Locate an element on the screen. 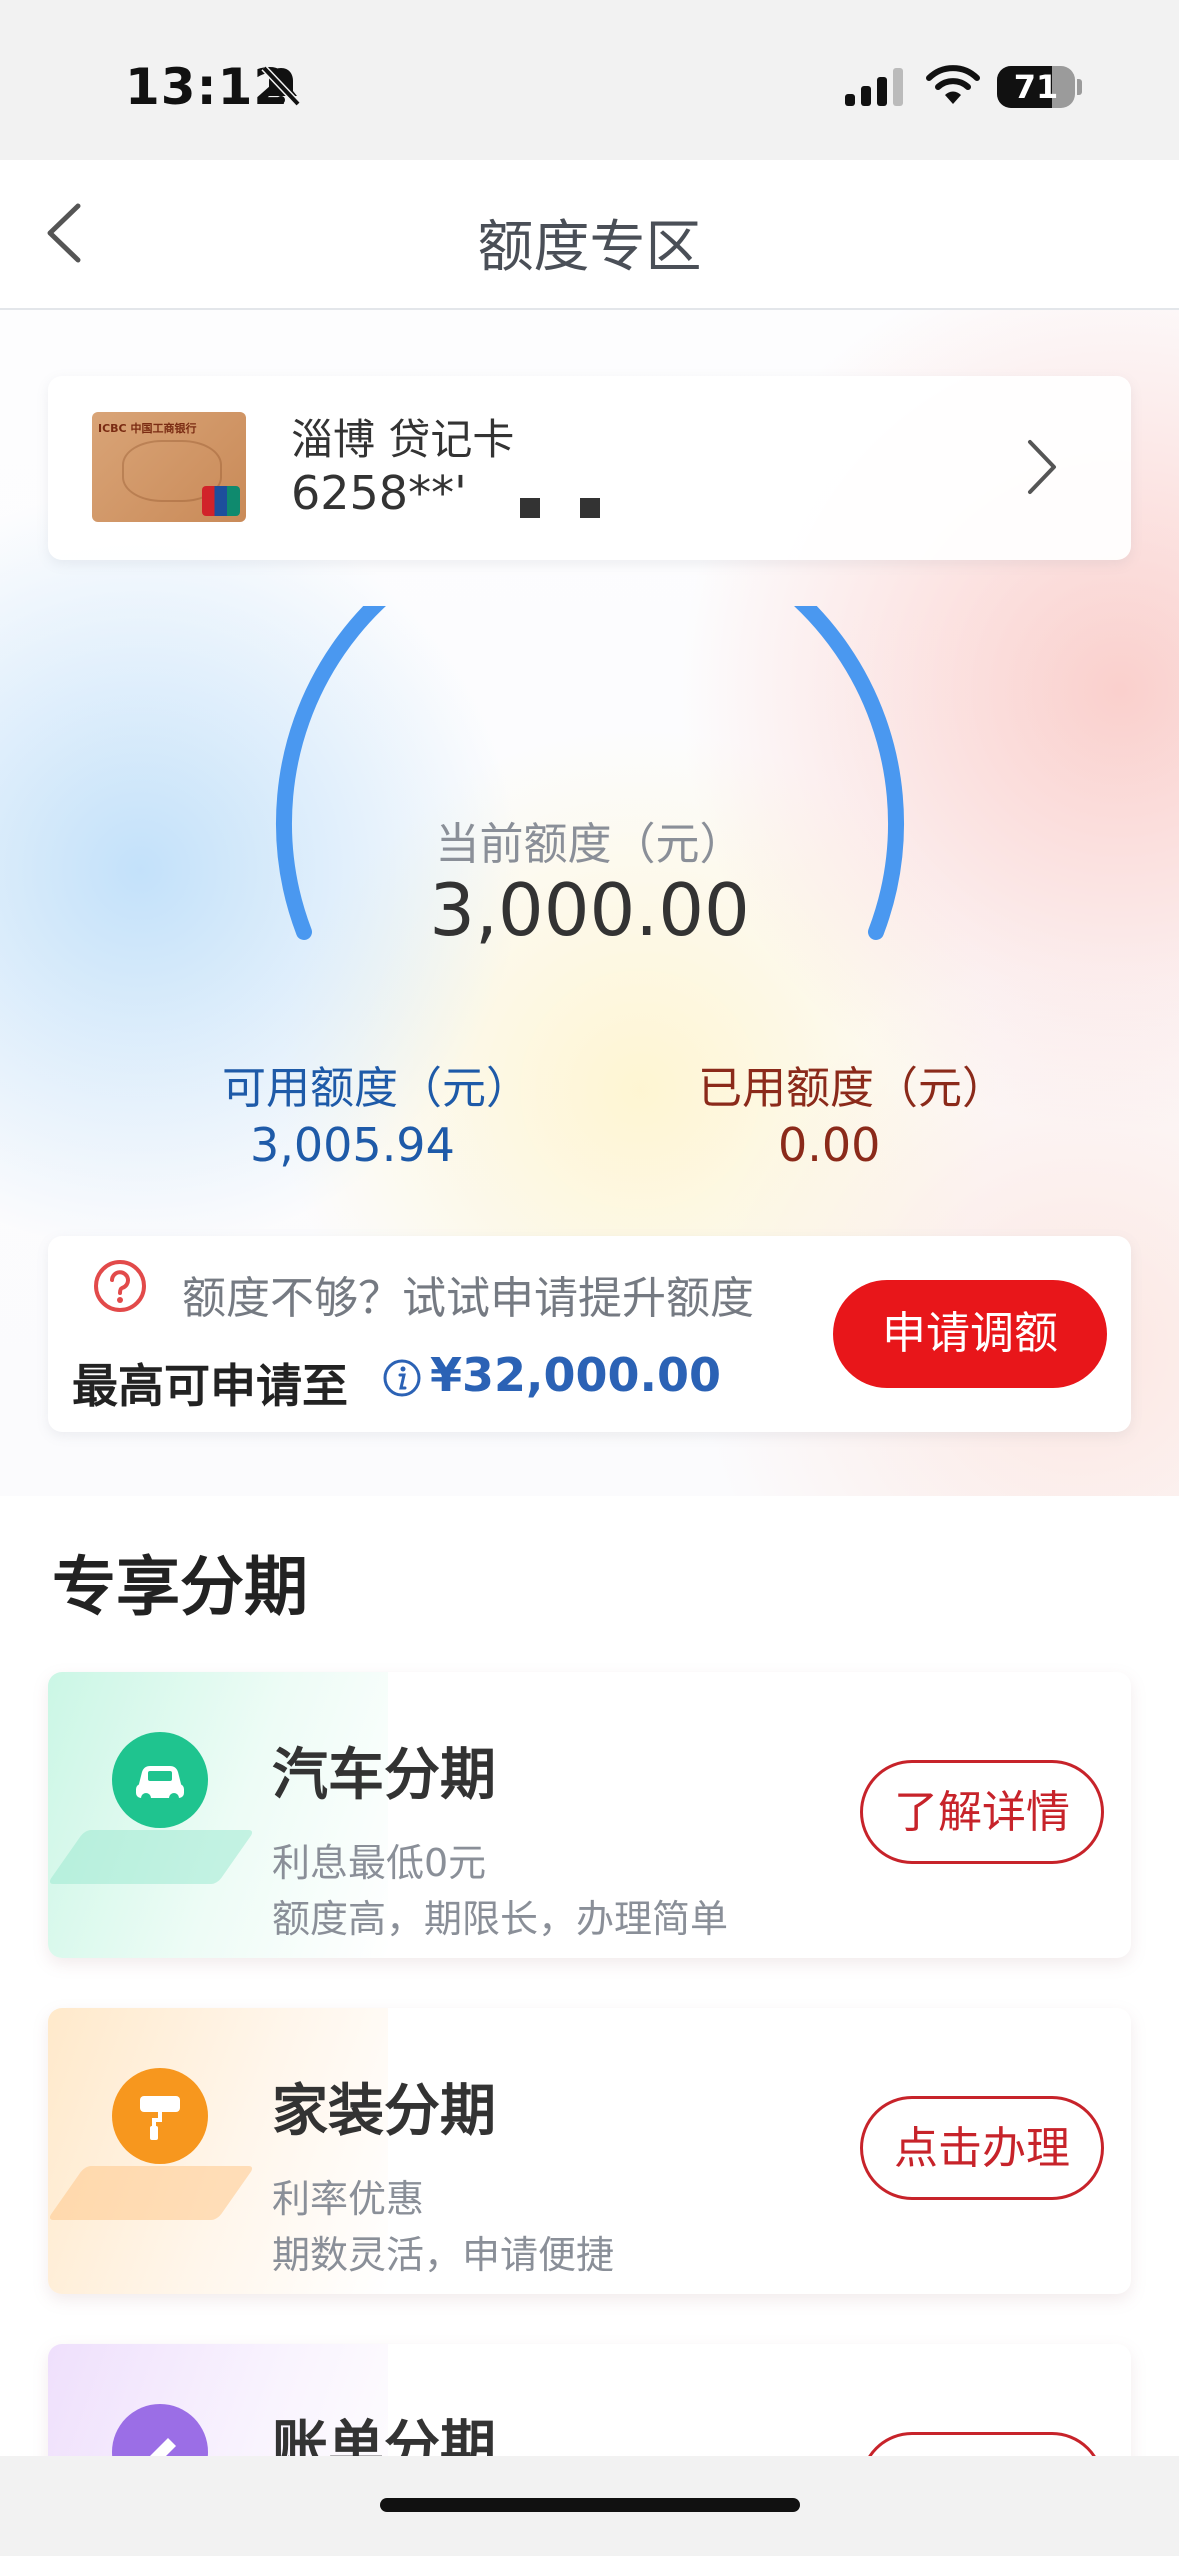 This screenshot has height=2556, width=1179. chevron-right-icon is located at coordinates (1042, 467).